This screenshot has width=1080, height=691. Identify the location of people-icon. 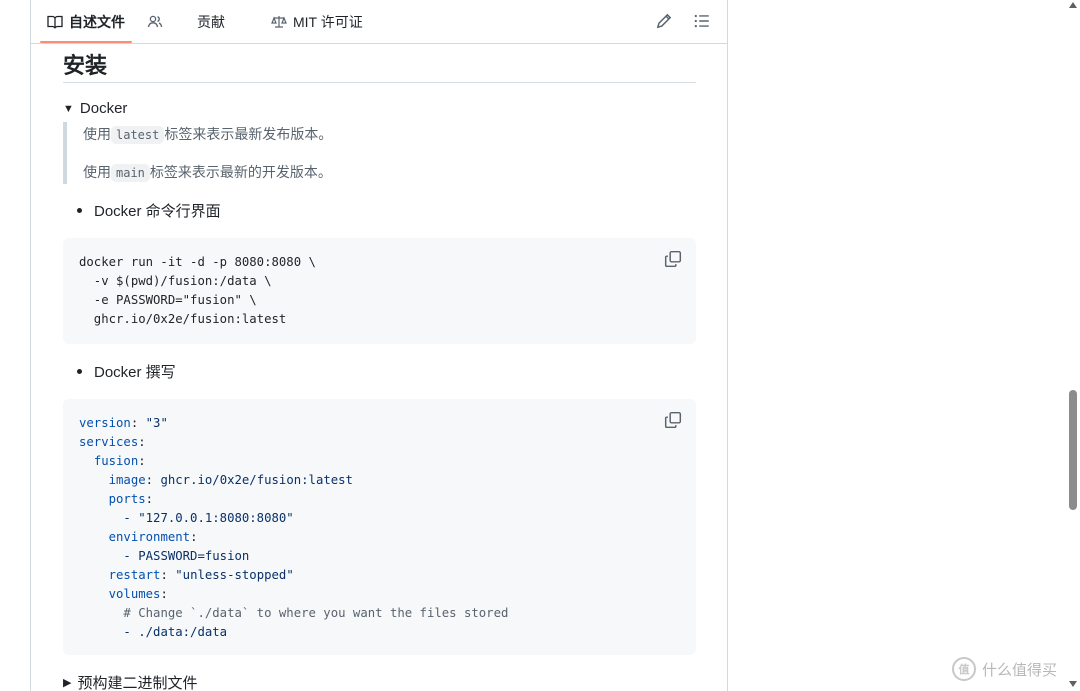
(155, 21).